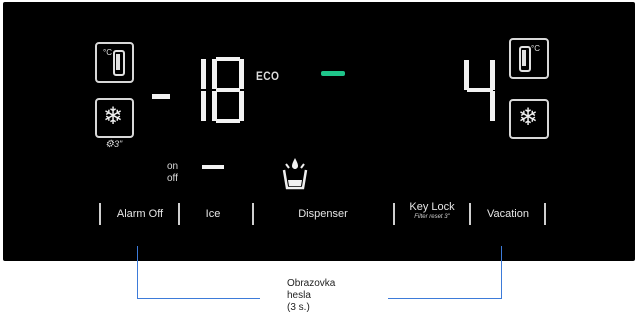 The height and width of the screenshot is (322, 637). I want to click on onoff-label-on: on, so click(173, 166).